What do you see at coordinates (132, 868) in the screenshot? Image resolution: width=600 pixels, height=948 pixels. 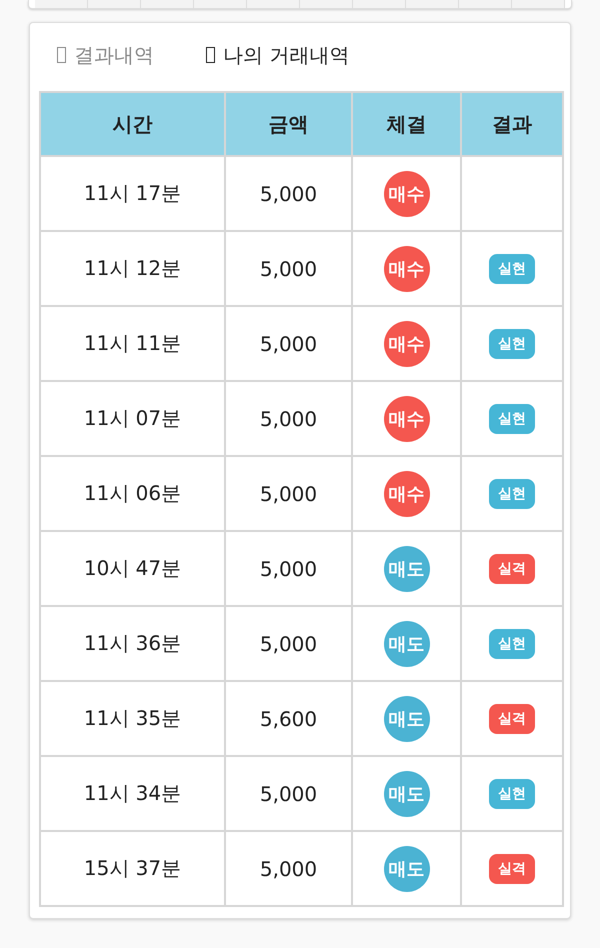 I see `time-cell: 15시 37분` at bounding box center [132, 868].